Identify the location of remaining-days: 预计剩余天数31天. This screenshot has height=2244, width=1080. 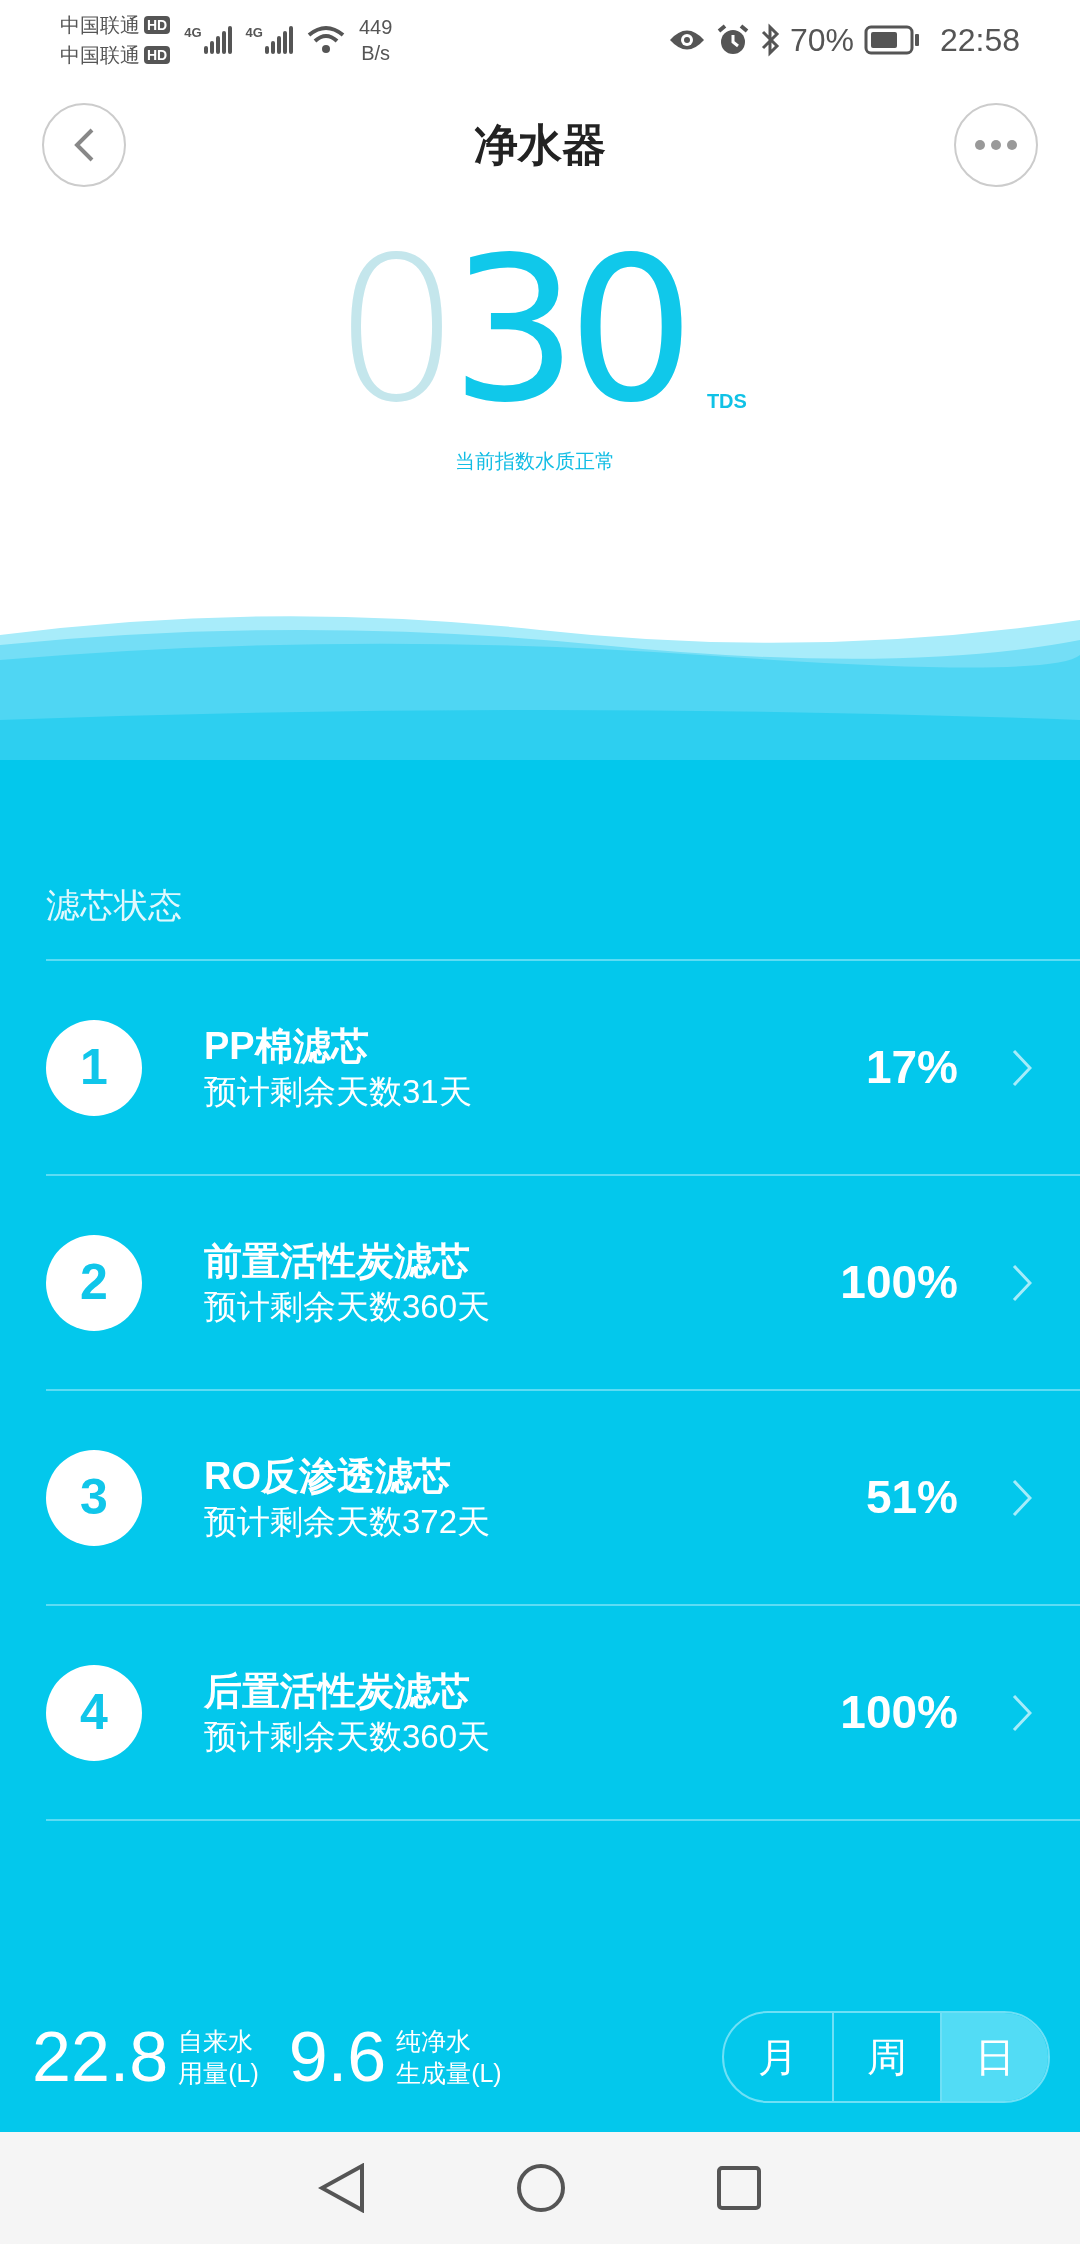
(535, 1091).